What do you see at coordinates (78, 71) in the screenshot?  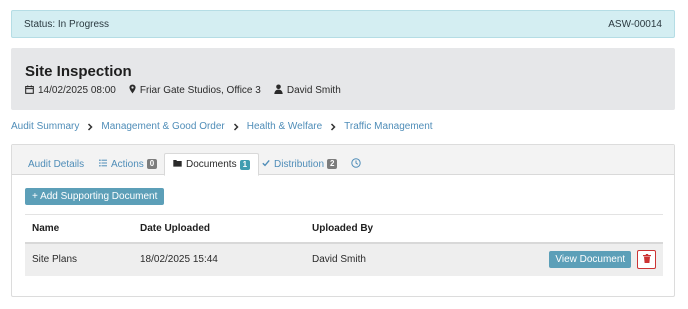 I see `page-title: Site Inspection` at bounding box center [78, 71].